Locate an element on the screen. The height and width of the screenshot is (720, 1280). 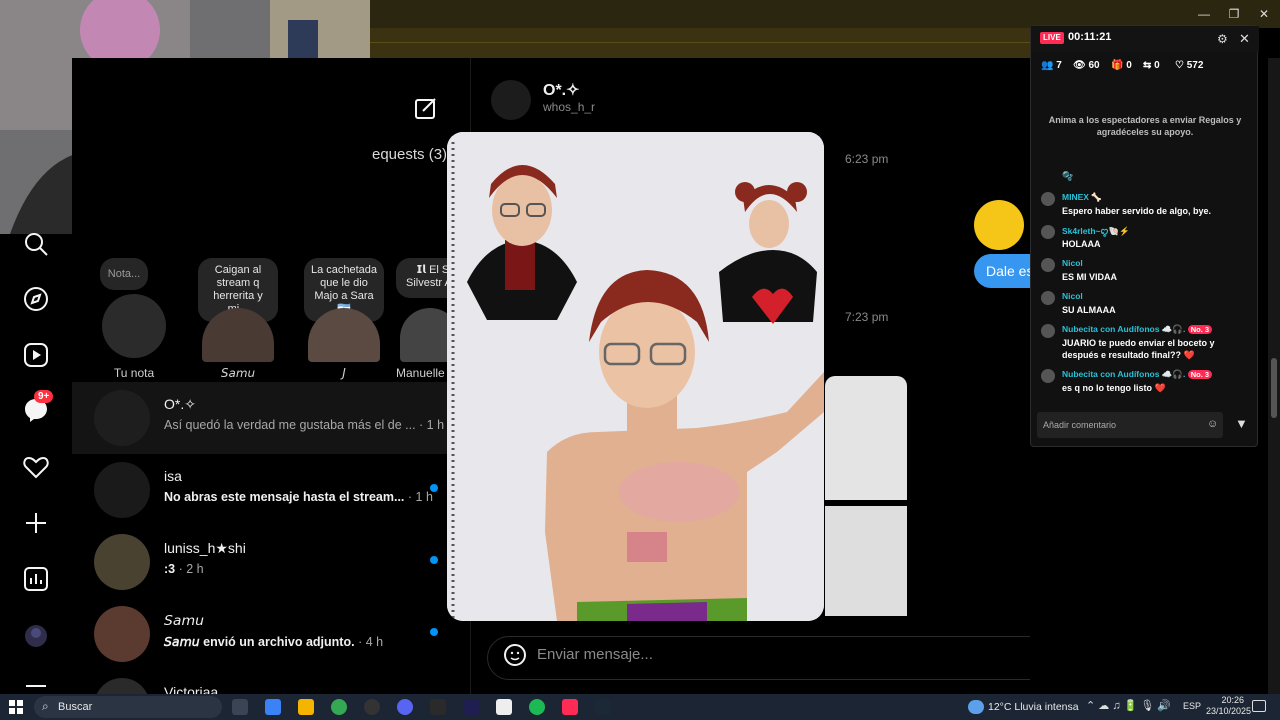
emoji-icon is located at coordinates (515, 655).